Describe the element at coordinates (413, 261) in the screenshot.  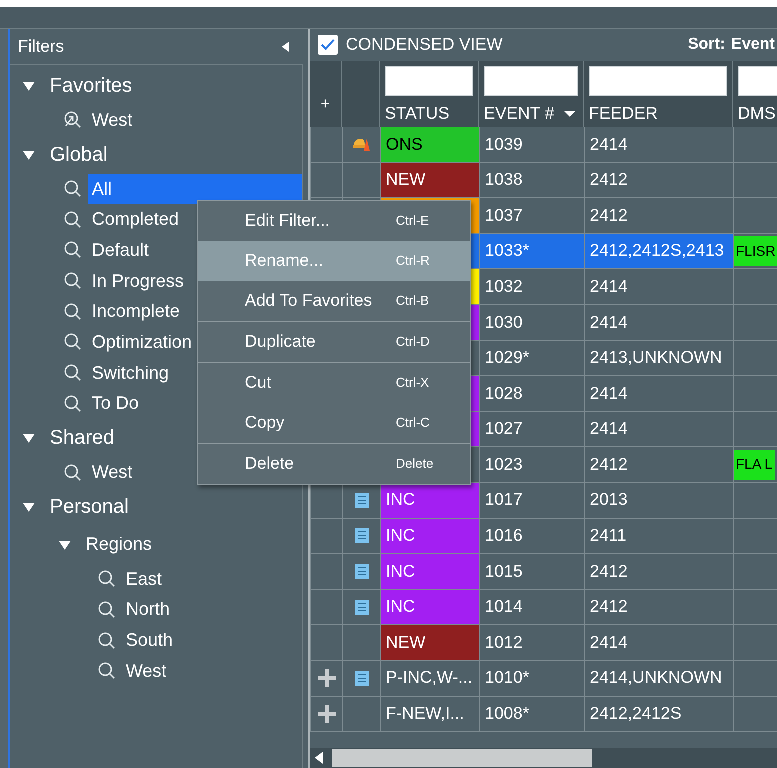
I see `shortcut-label: Ctrl-R` at that location.